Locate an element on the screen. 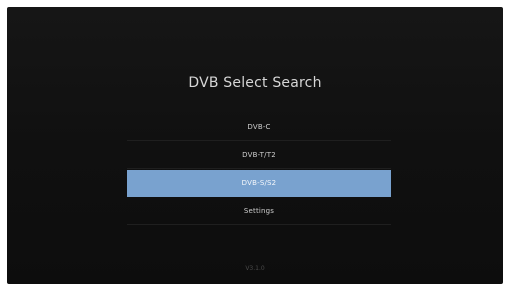 Image resolution: width=510 pixels, height=291 pixels. menu-item-label: DVB-C is located at coordinates (259, 127).